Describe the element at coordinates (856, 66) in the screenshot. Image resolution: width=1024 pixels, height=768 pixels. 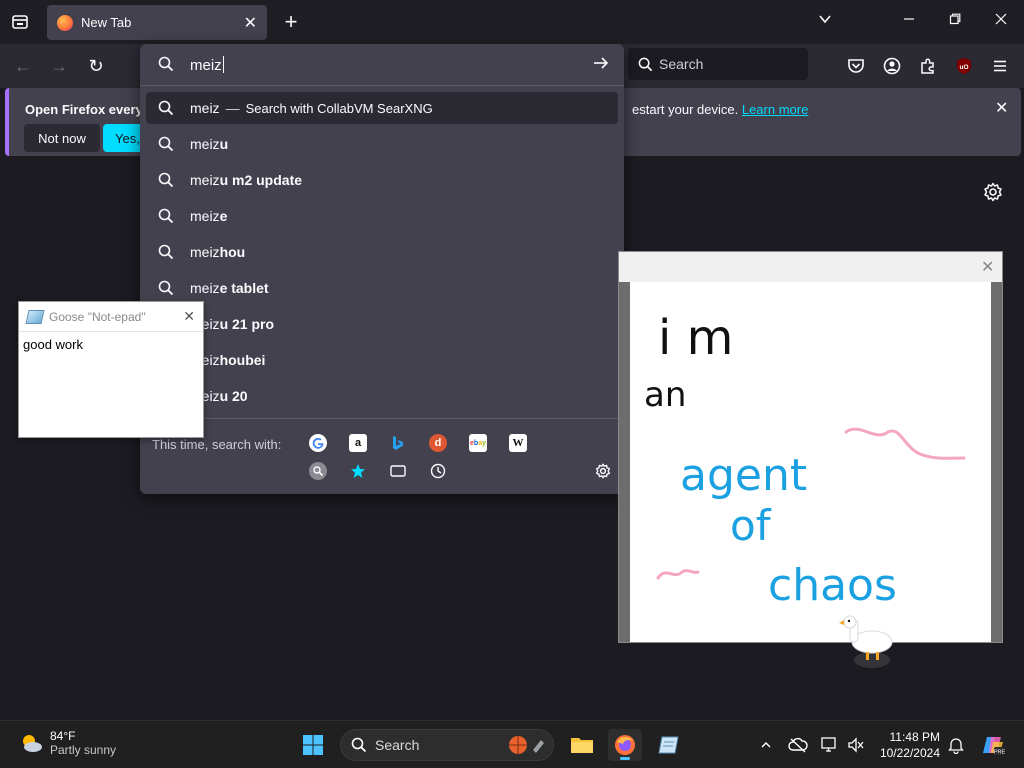
I see `pocket-button` at that location.